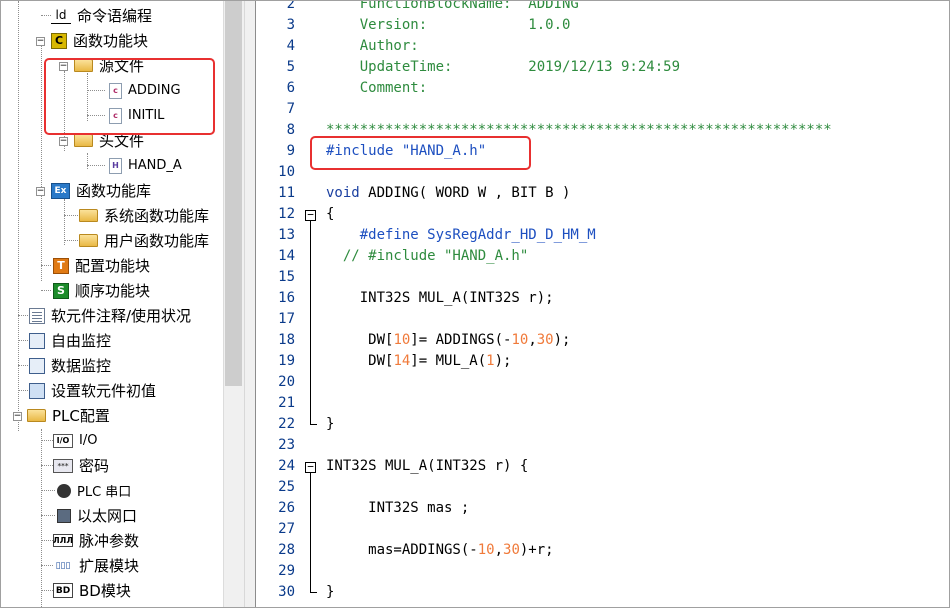 The height and width of the screenshot is (608, 950). Describe the element at coordinates (37, 365) in the screenshot. I see `data-monitor-icon` at that location.